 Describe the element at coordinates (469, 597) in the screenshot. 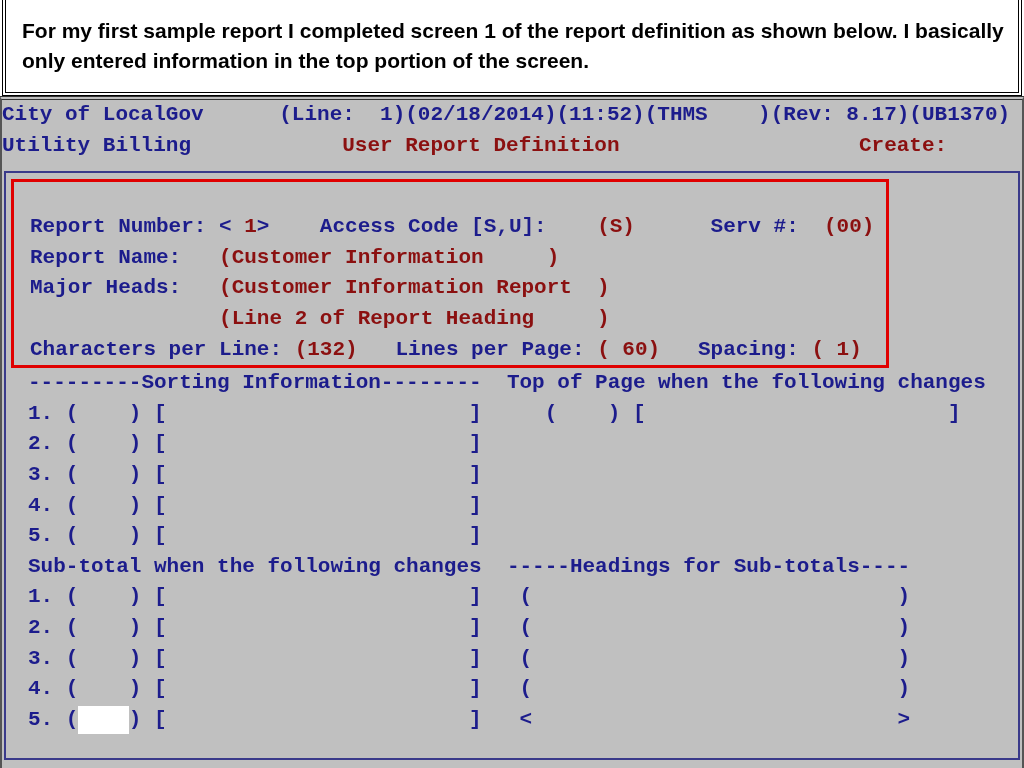

I see `field-label: 1. ( ) [ ] ( )` at that location.